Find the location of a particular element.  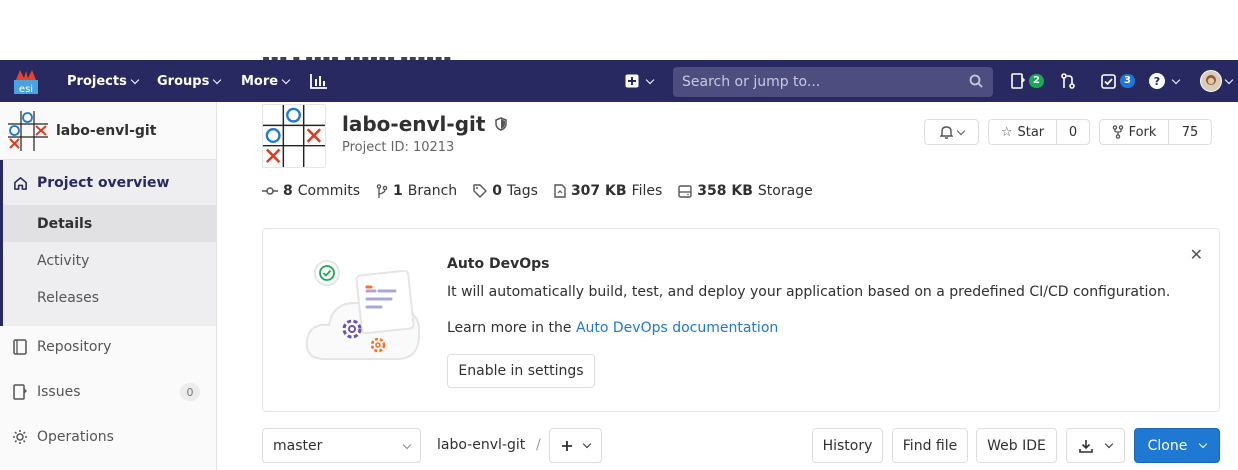

projects-dropdown: Projects is located at coordinates (103, 81).